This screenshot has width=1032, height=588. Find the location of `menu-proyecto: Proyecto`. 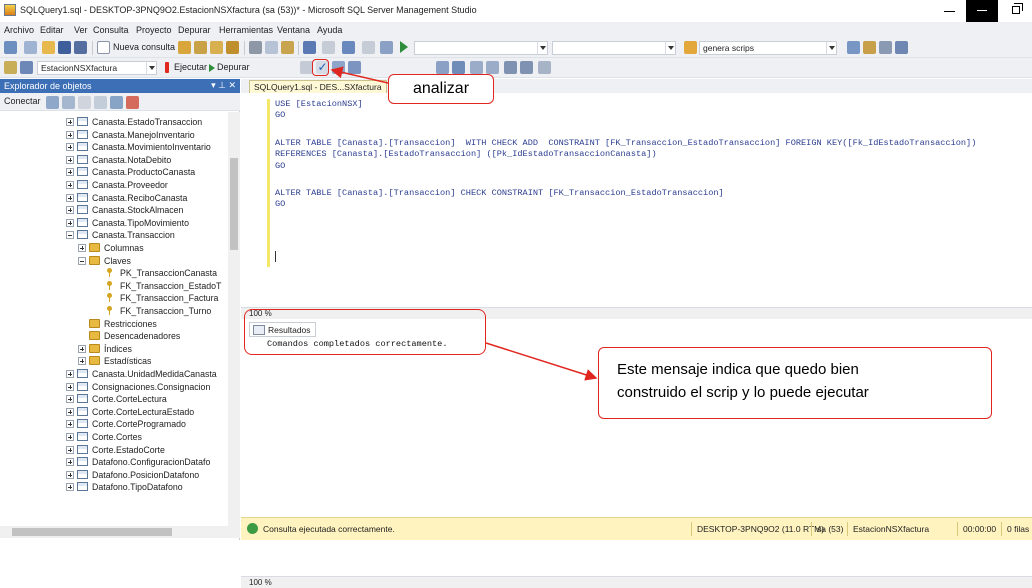

menu-proyecto: Proyecto is located at coordinates (154, 30).